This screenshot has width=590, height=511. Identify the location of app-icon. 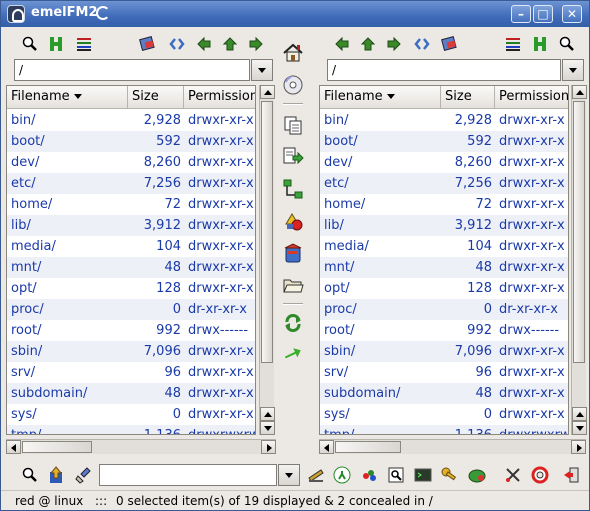
(16, 14).